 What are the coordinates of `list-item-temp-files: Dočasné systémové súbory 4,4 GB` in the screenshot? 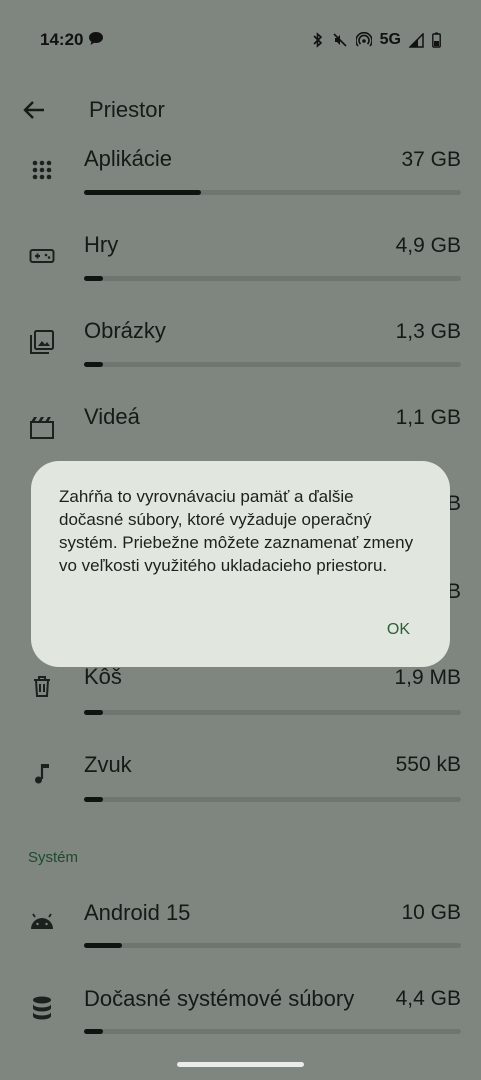 It's located at (240, 1019).